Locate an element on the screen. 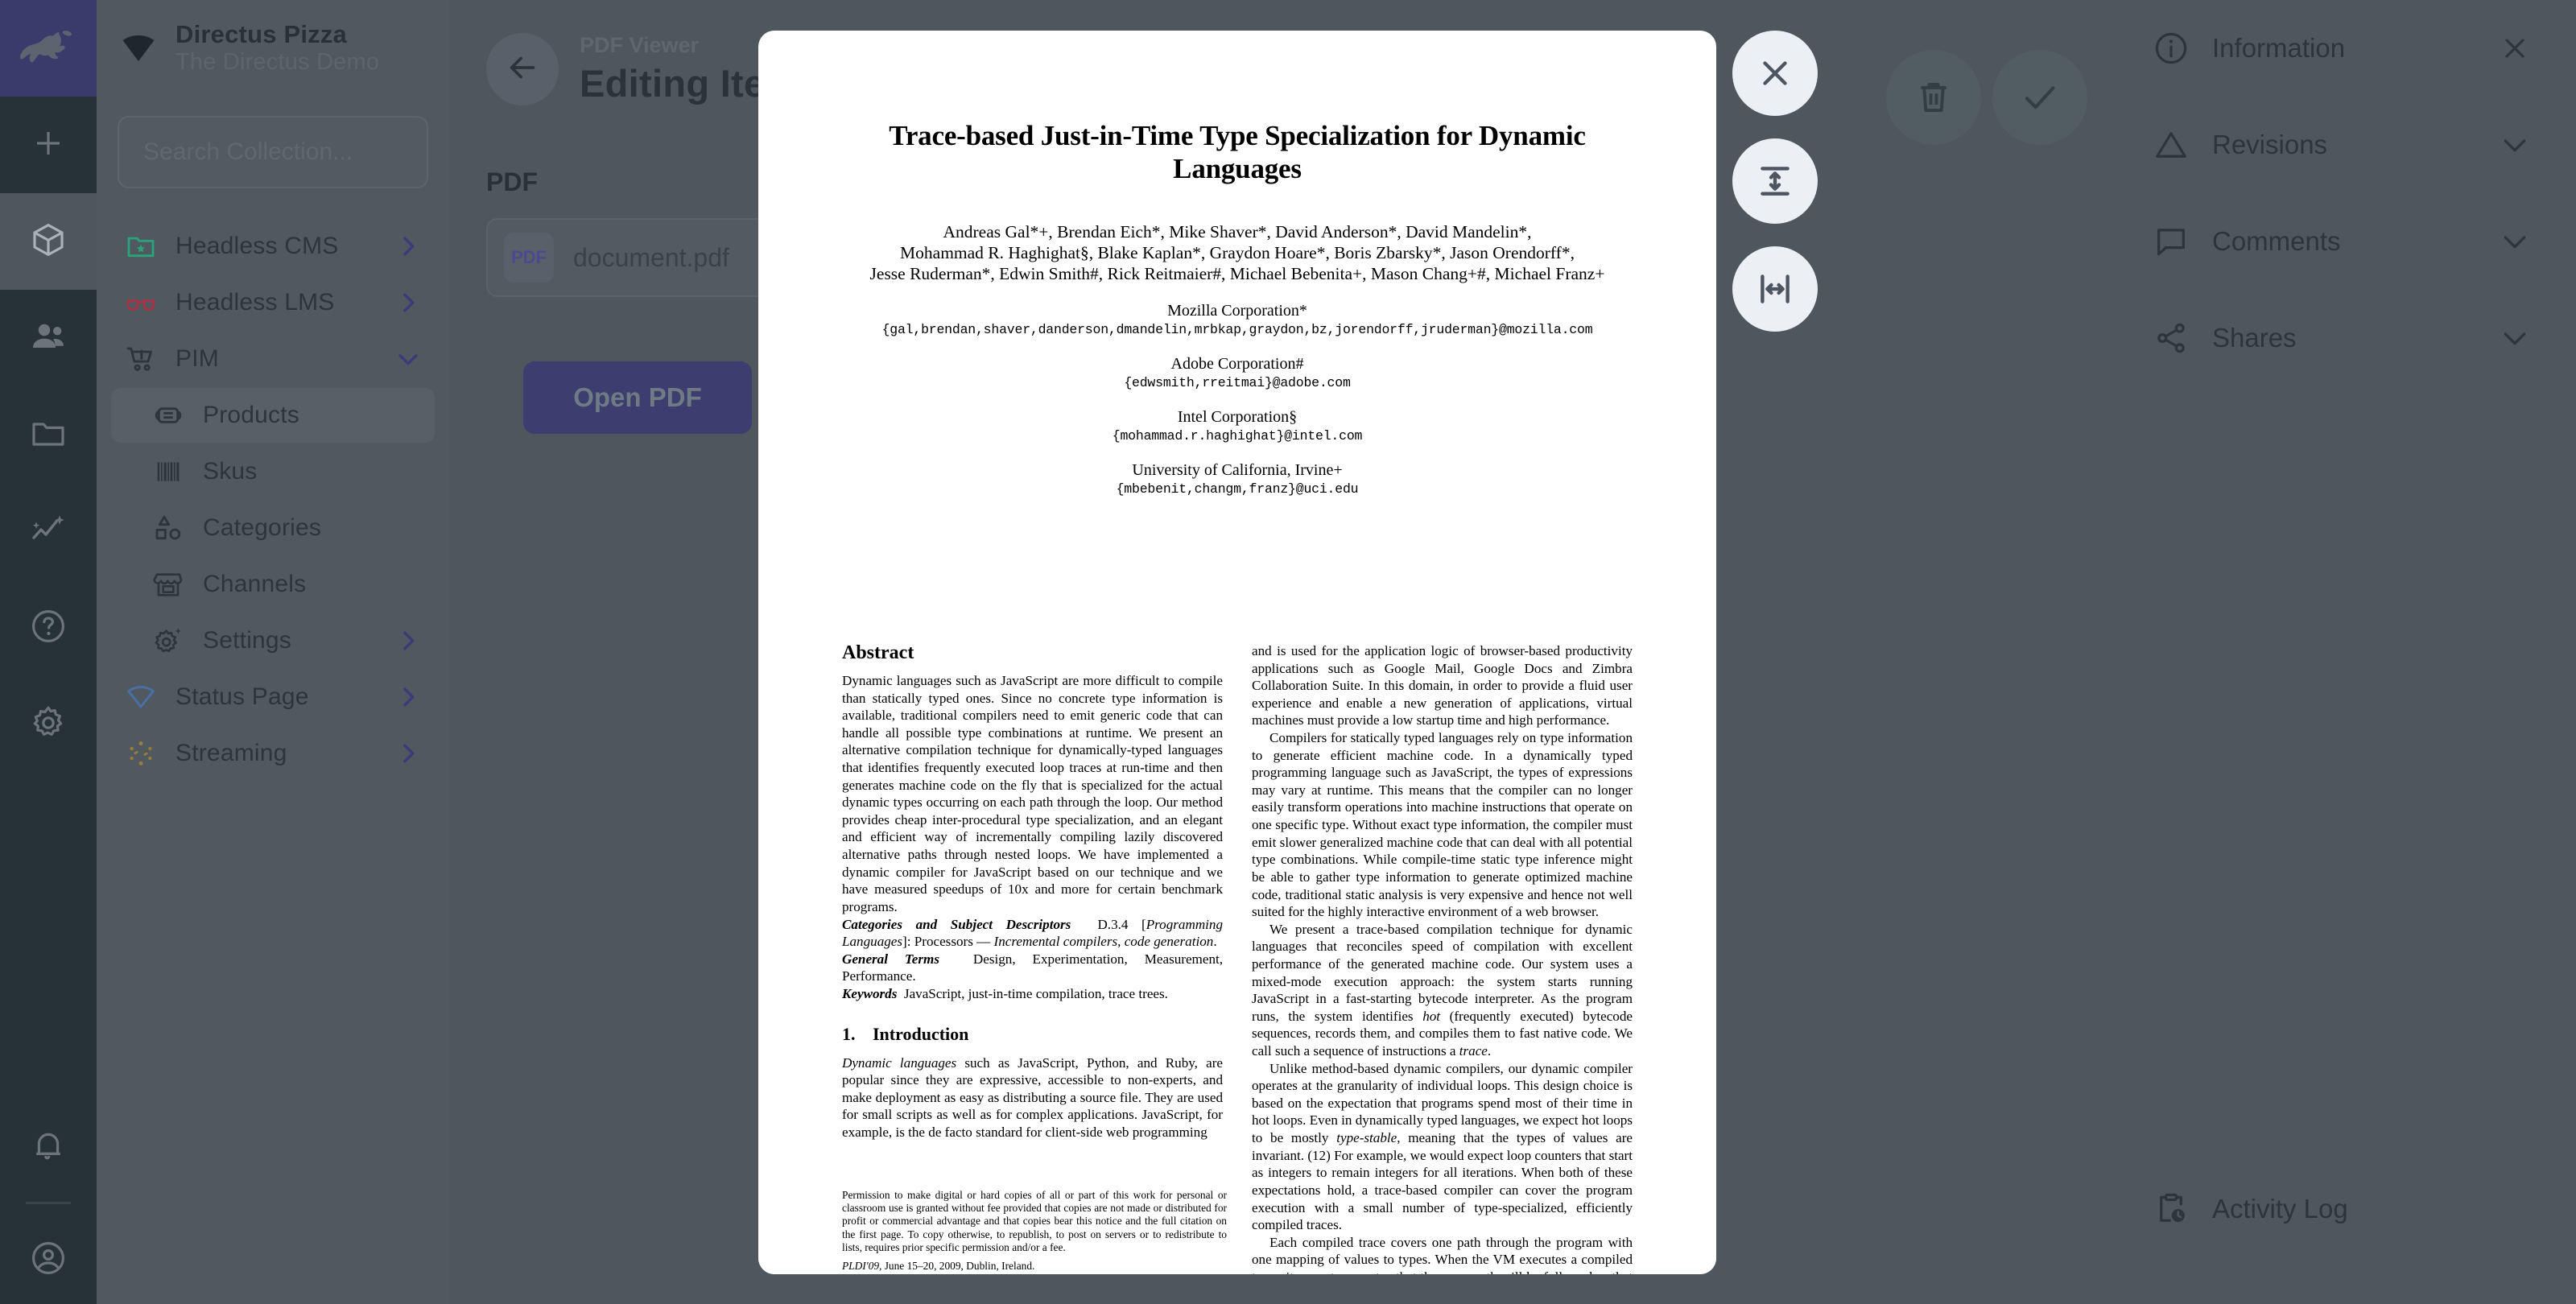  storefront-icon is located at coordinates (168, 584).